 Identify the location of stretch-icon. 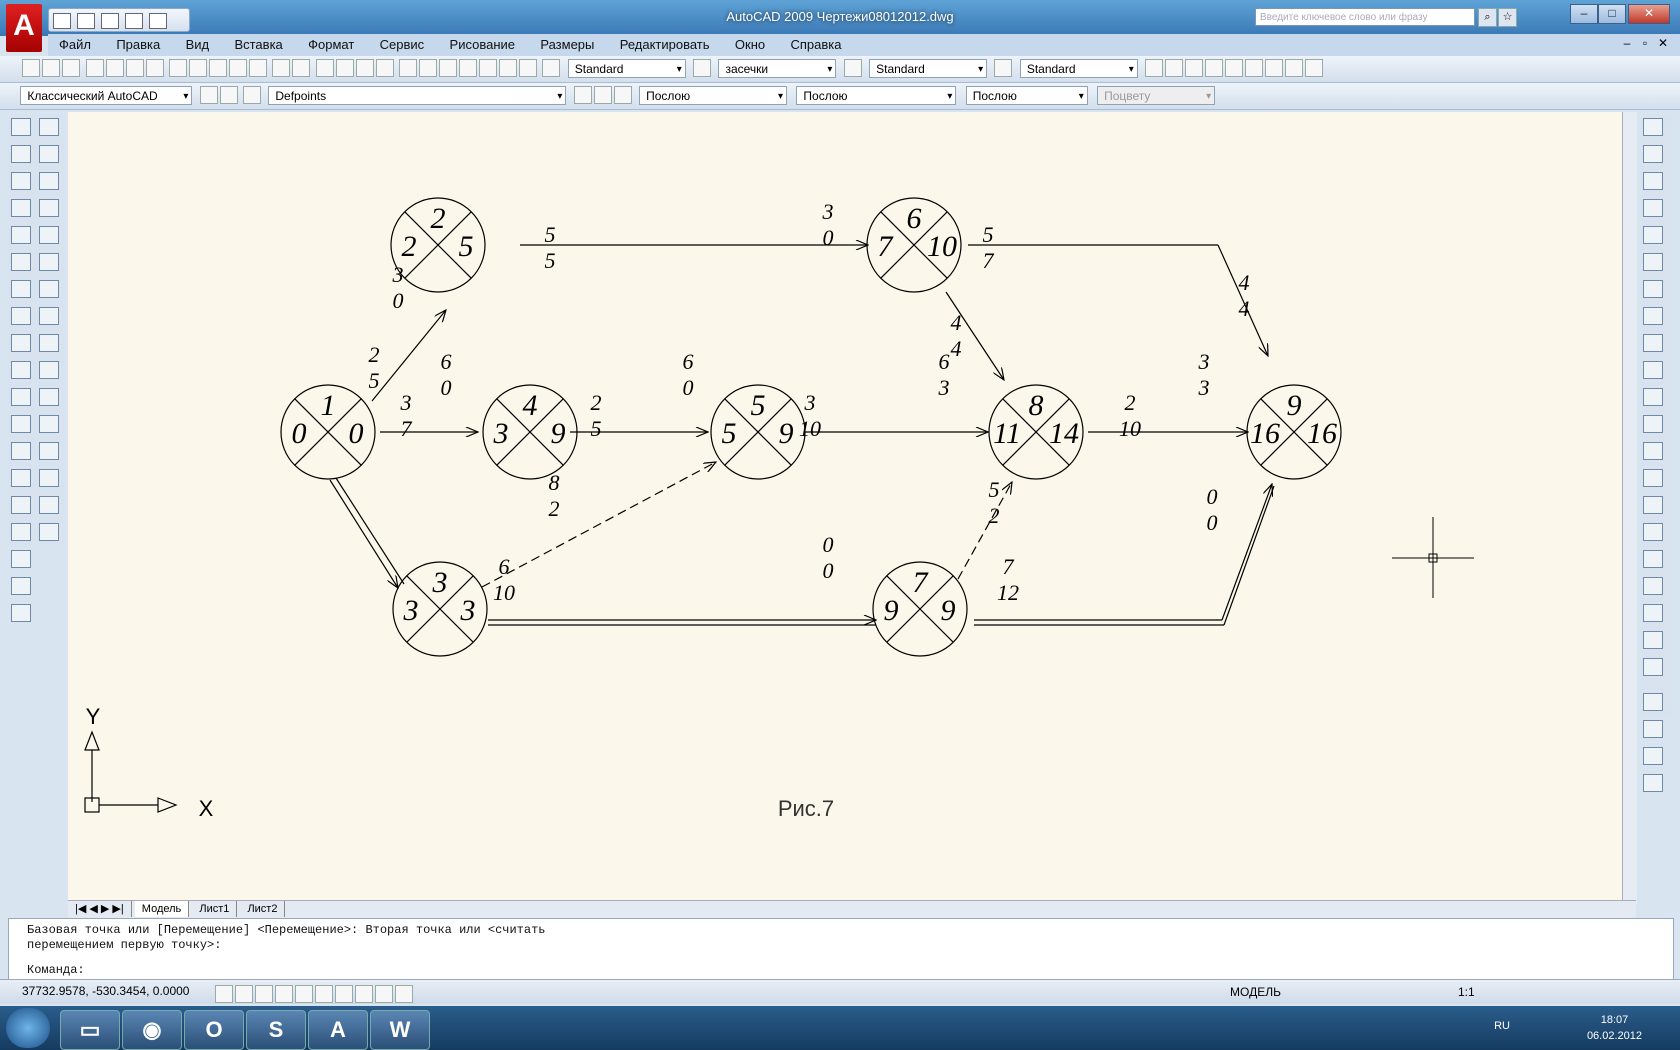
(49, 343).